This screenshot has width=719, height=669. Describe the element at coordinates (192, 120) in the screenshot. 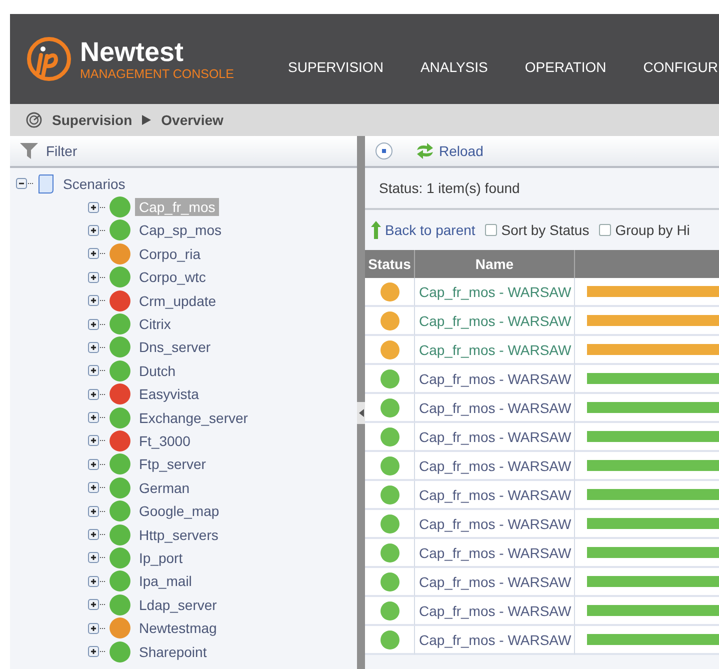

I see `breadcrumb-item: Overview` at that location.